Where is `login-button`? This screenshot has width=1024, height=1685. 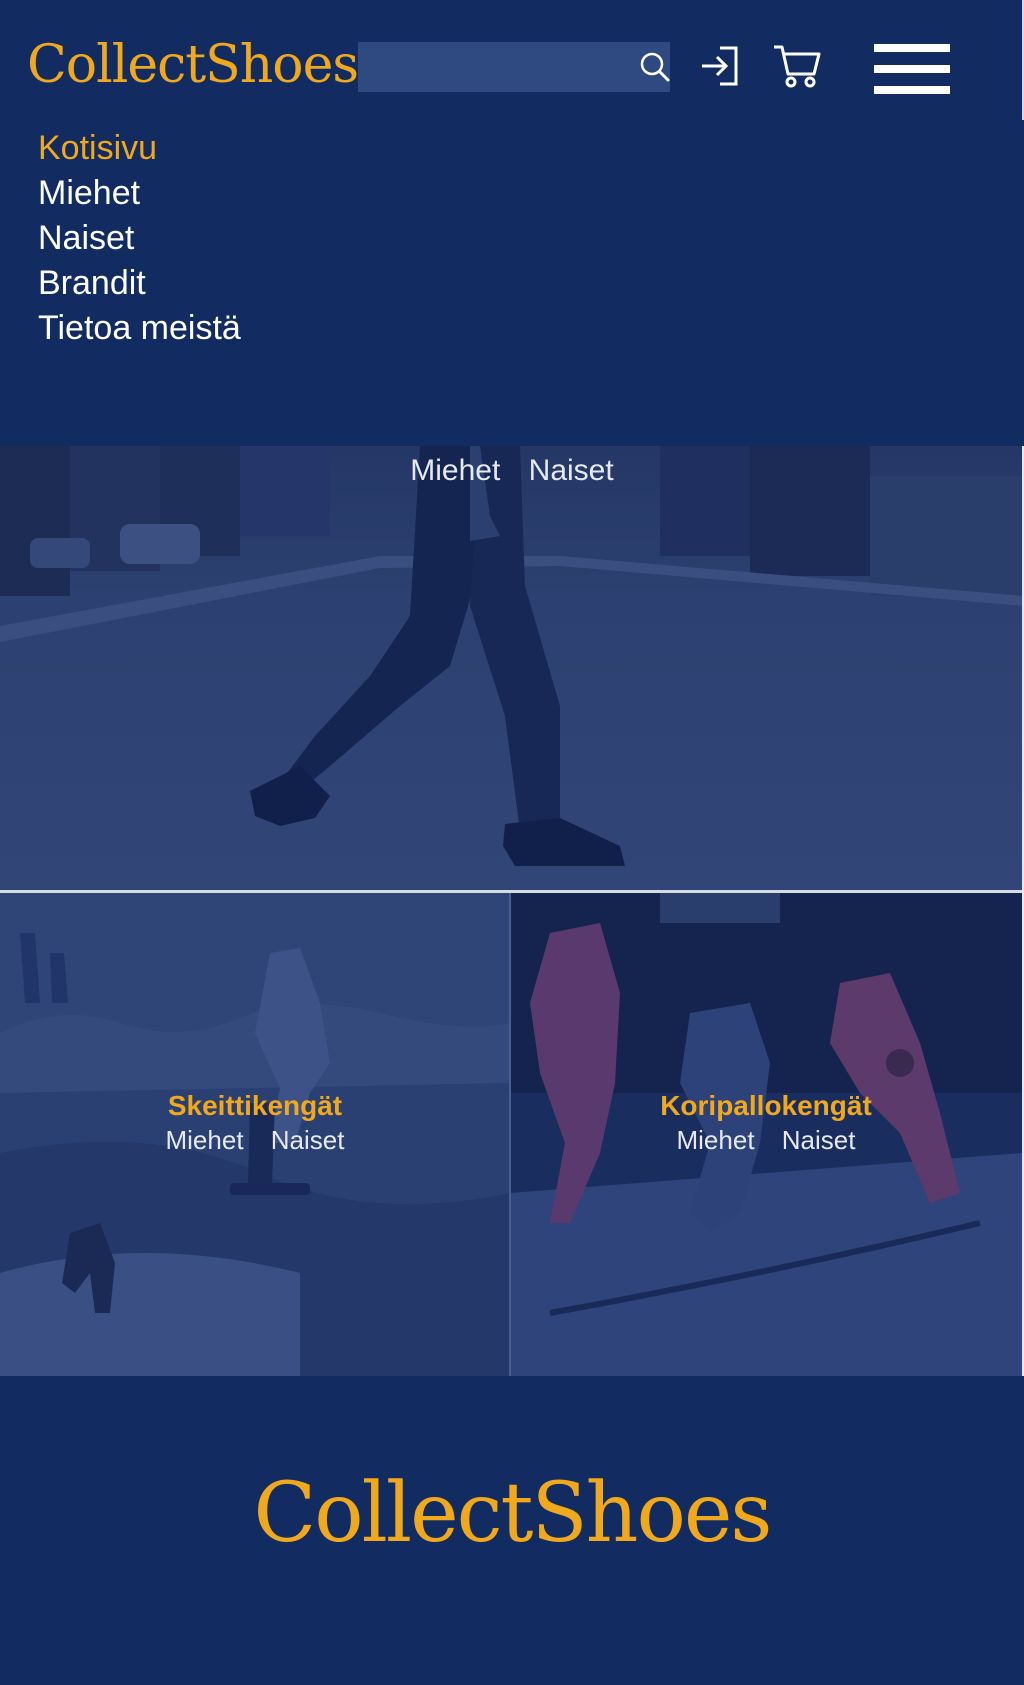 login-button is located at coordinates (720, 66).